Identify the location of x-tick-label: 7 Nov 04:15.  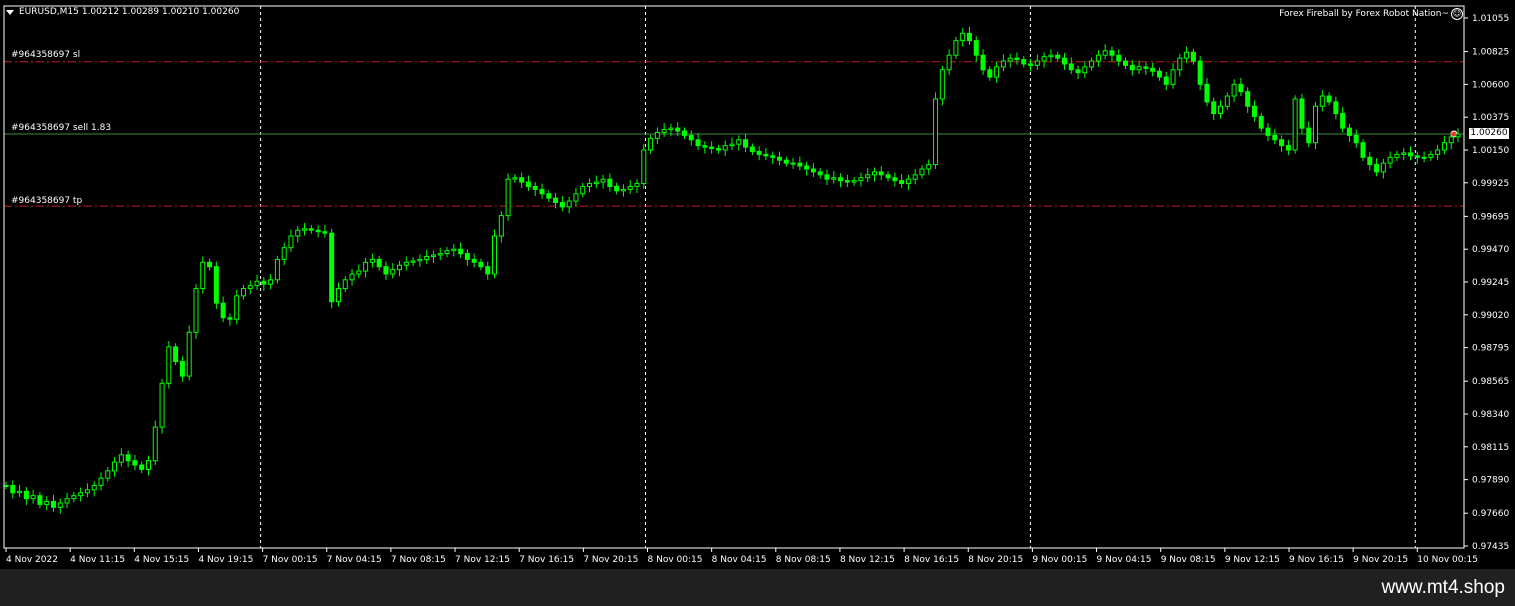
(354, 560).